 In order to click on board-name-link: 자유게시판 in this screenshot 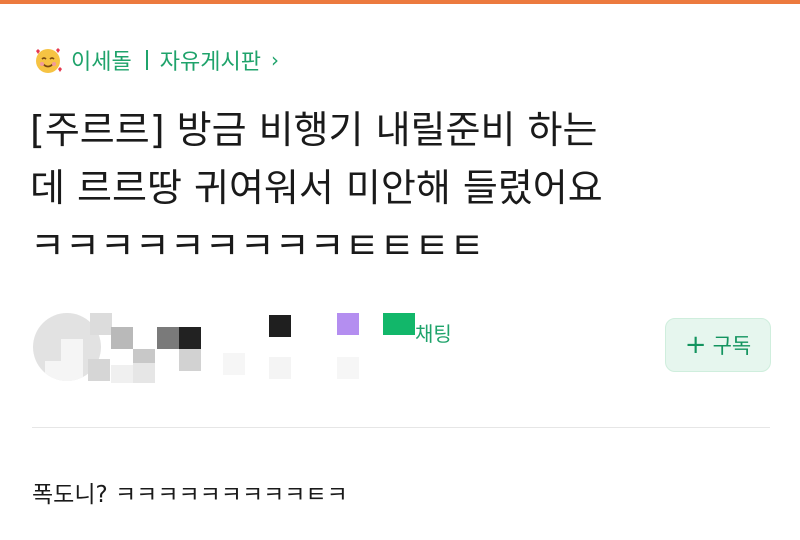, I will do `click(210, 60)`.